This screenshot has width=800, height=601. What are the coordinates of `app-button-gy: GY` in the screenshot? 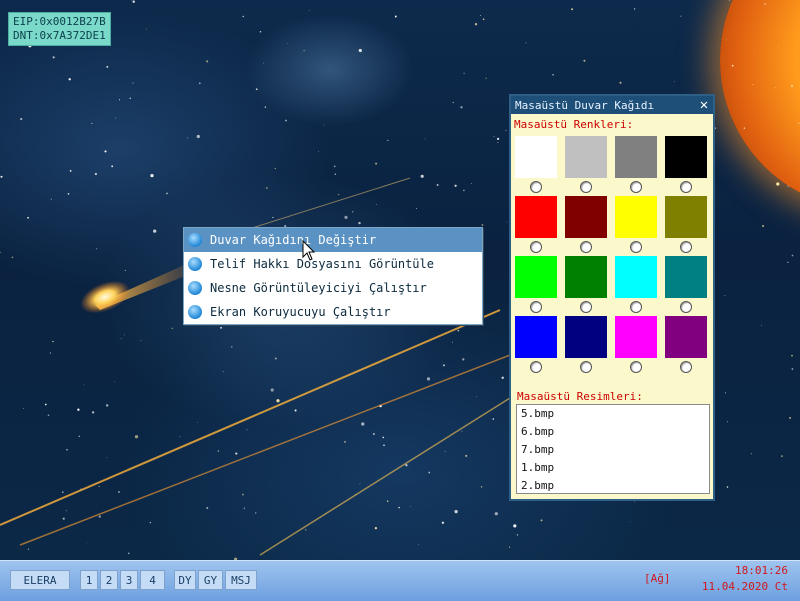 It's located at (210, 580).